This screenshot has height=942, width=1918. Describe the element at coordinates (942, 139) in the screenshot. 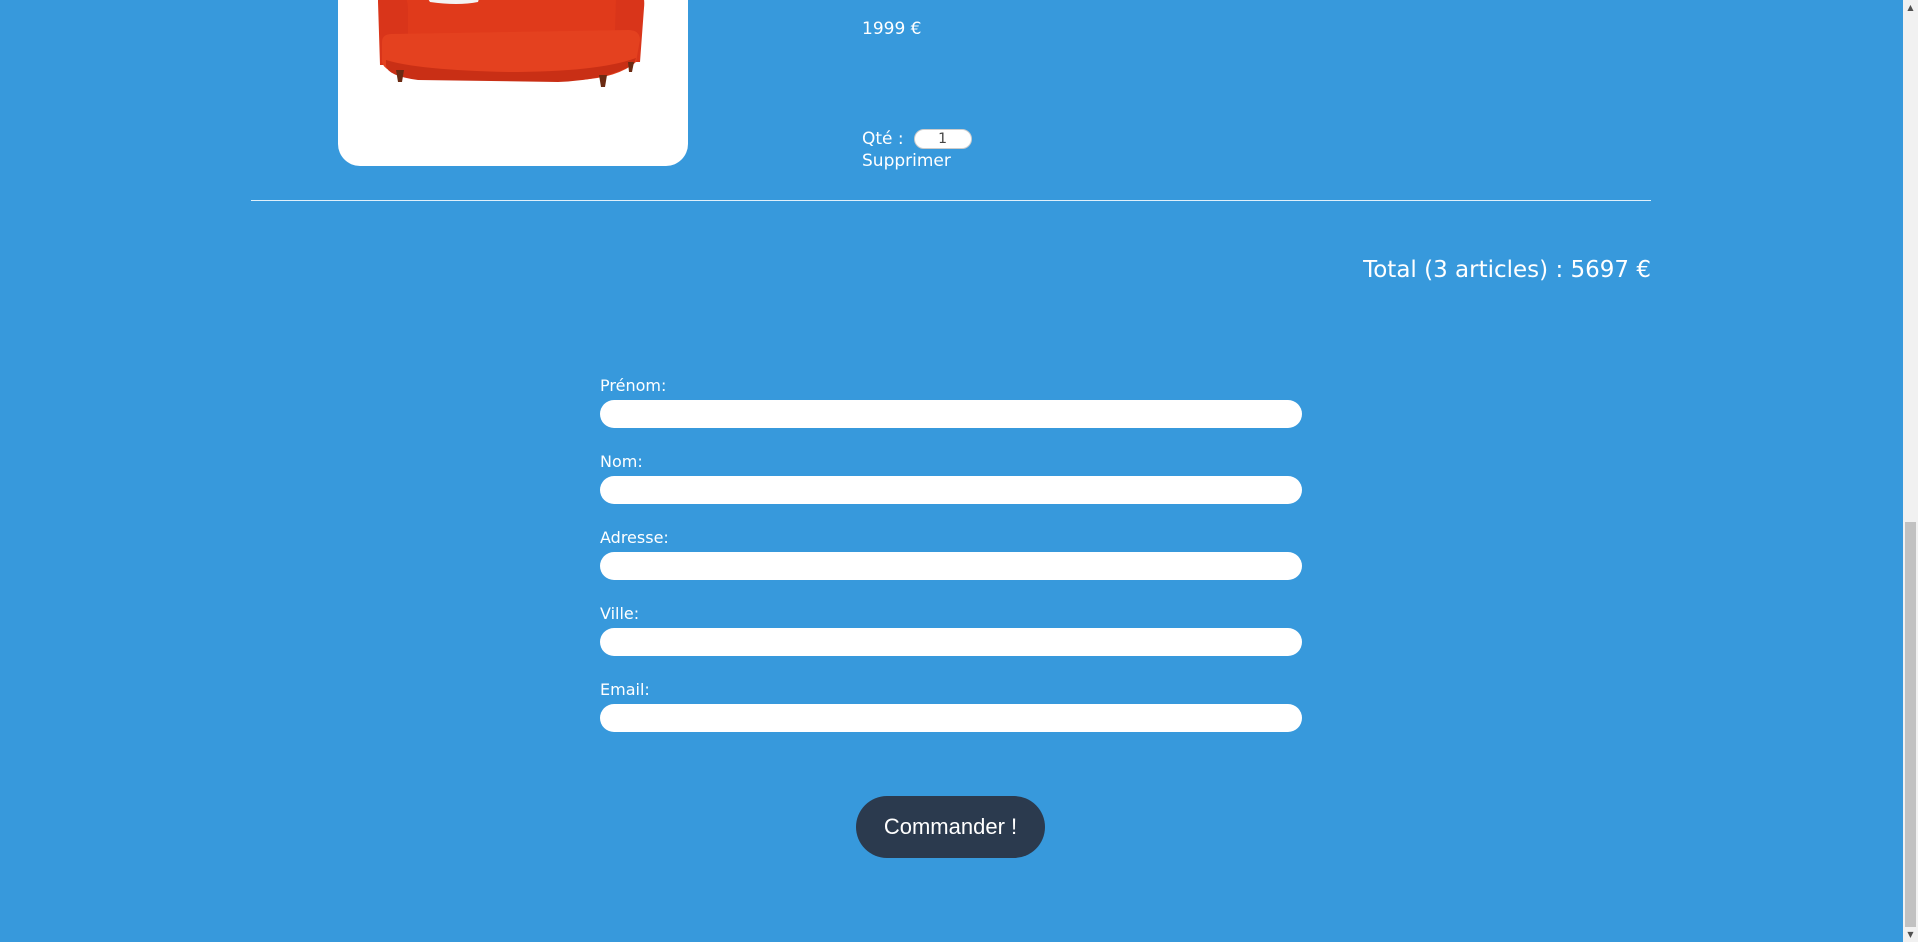

I see `quantity-input` at that location.